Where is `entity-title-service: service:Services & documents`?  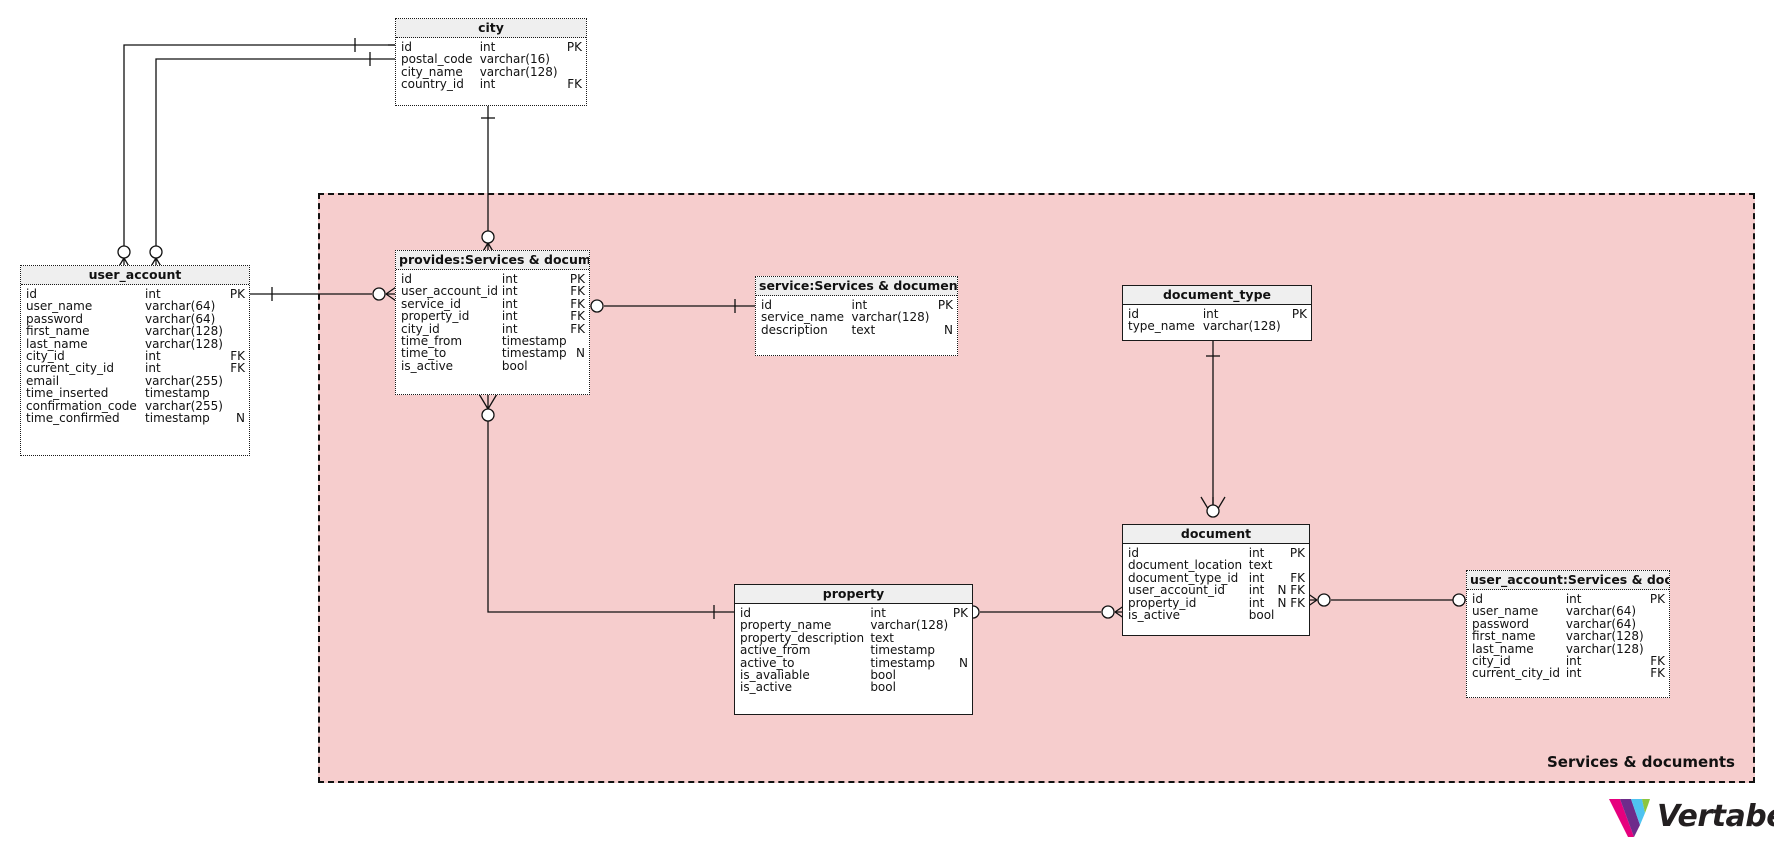
entity-title-service: service:Services & documents is located at coordinates (856, 286).